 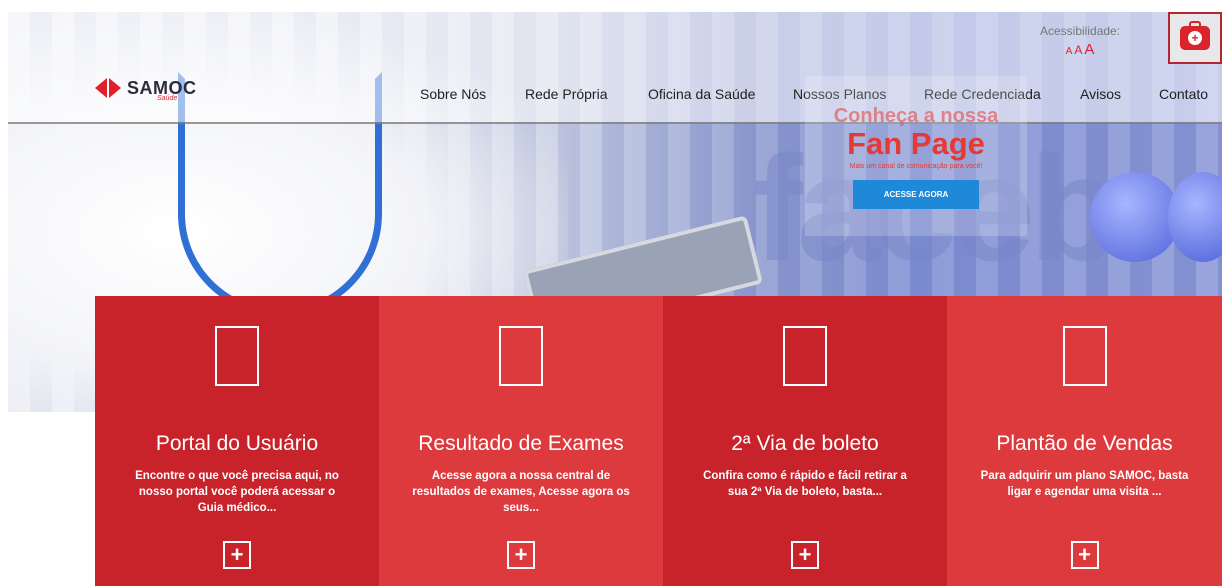 What do you see at coordinates (1119, 94) in the screenshot?
I see `nav-item-avisos: Avisos` at bounding box center [1119, 94].